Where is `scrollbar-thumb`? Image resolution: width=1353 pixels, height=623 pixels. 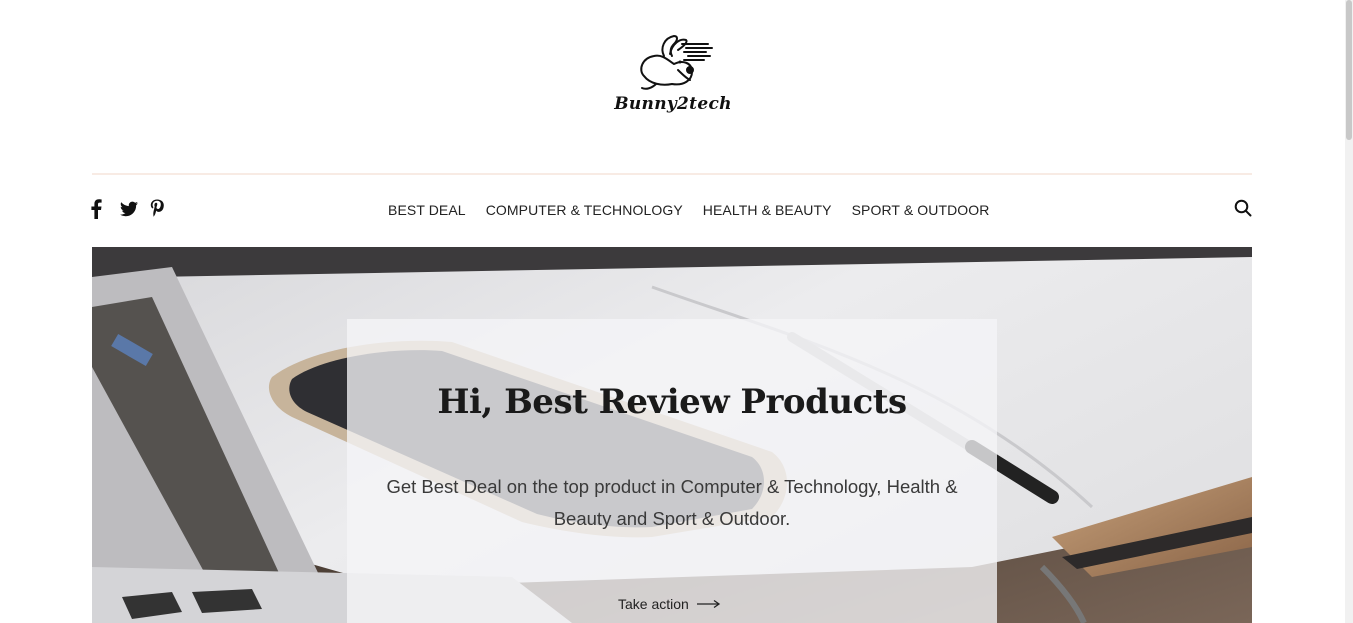
scrollbar-thumb is located at coordinates (1349, 70).